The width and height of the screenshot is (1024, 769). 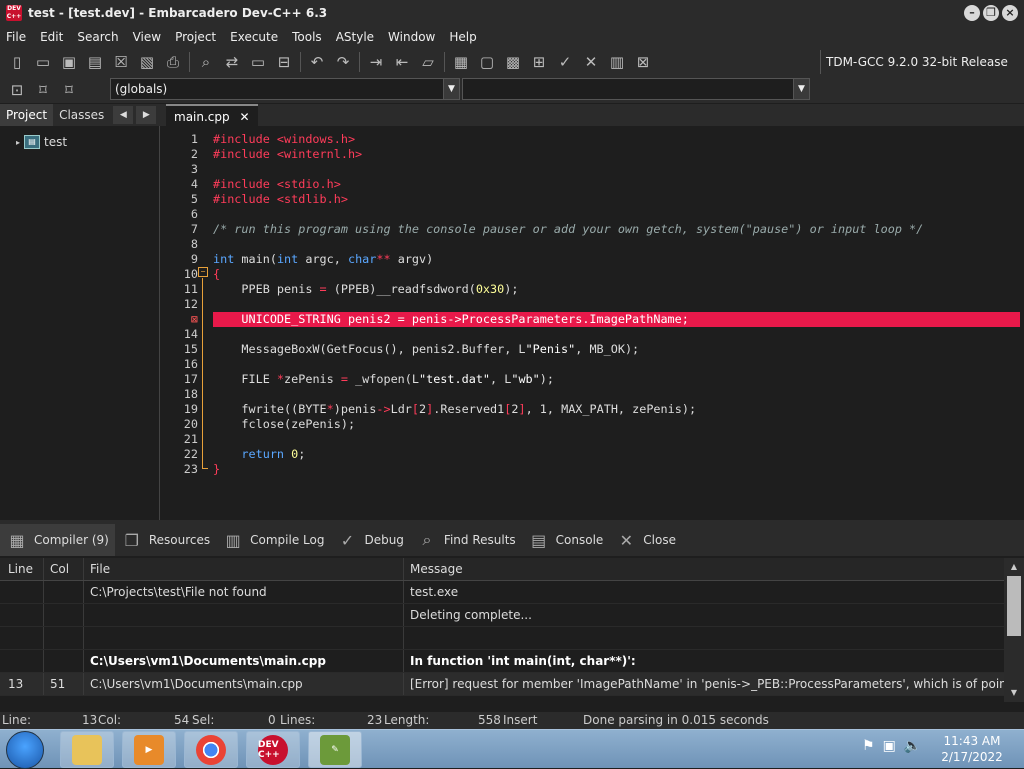 What do you see at coordinates (402, 62) in the screenshot?
I see `unindent-icon: ⇤` at bounding box center [402, 62].